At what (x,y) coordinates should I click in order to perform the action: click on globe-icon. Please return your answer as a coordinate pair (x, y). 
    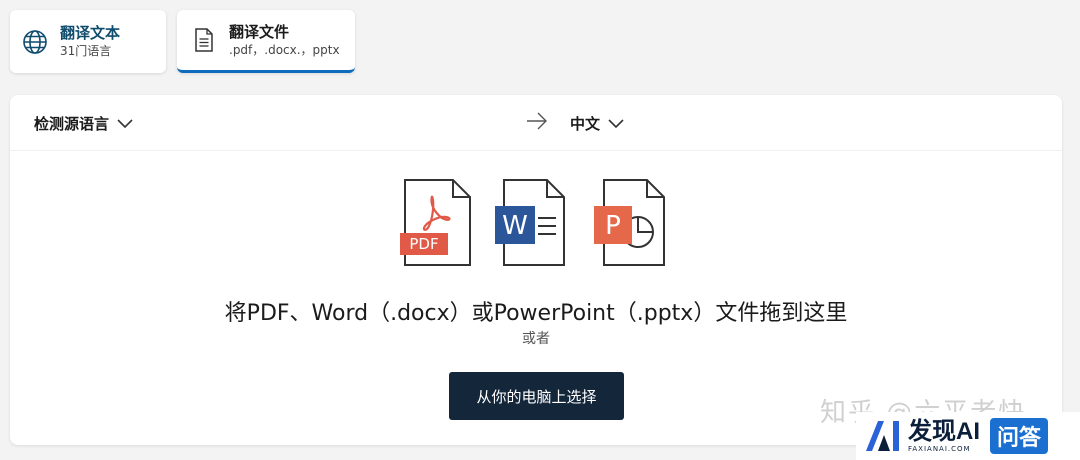
    Looking at the image, I should click on (35, 41).